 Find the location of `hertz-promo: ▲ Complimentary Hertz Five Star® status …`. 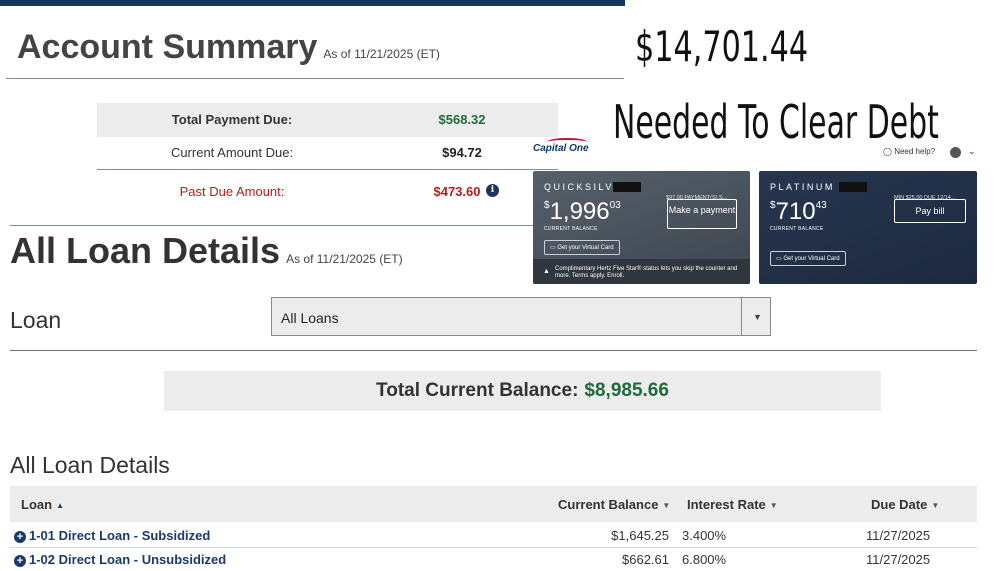

hertz-promo: ▲ Complimentary Hertz Five Star® status … is located at coordinates (641, 271).